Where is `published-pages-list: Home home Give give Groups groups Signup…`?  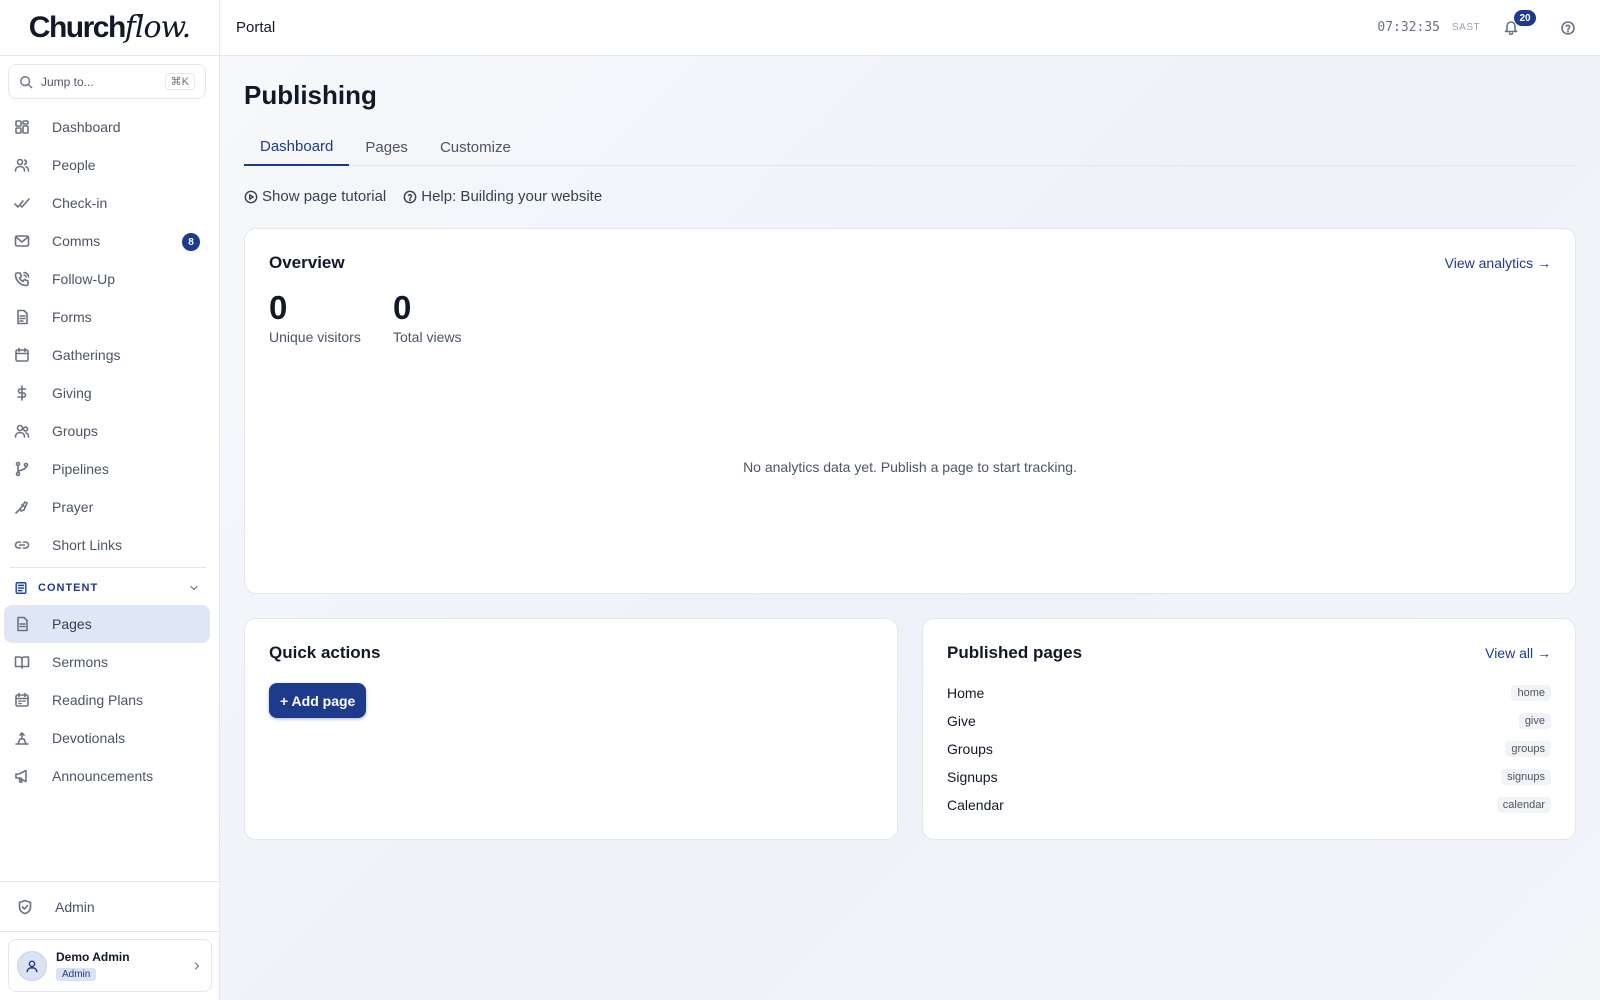
published-pages-list: Home home Give give Groups groups Signup… is located at coordinates (1249, 749).